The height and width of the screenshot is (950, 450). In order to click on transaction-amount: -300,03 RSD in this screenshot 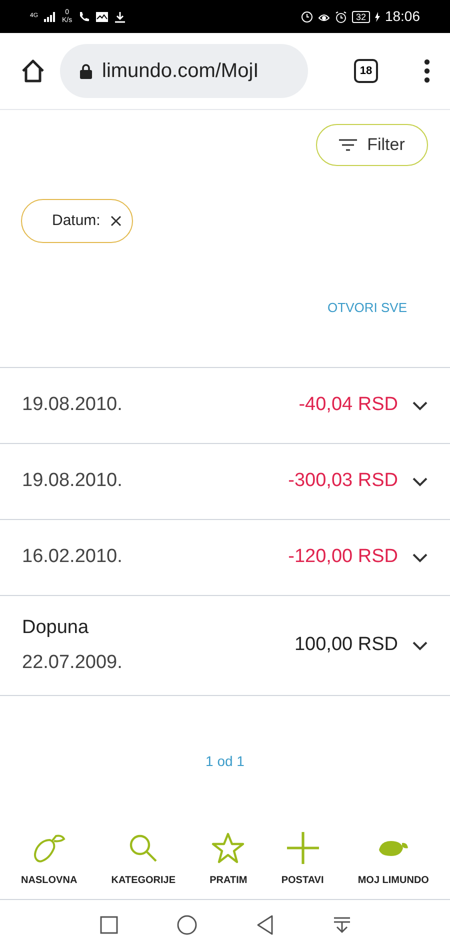, I will do `click(343, 481)`.